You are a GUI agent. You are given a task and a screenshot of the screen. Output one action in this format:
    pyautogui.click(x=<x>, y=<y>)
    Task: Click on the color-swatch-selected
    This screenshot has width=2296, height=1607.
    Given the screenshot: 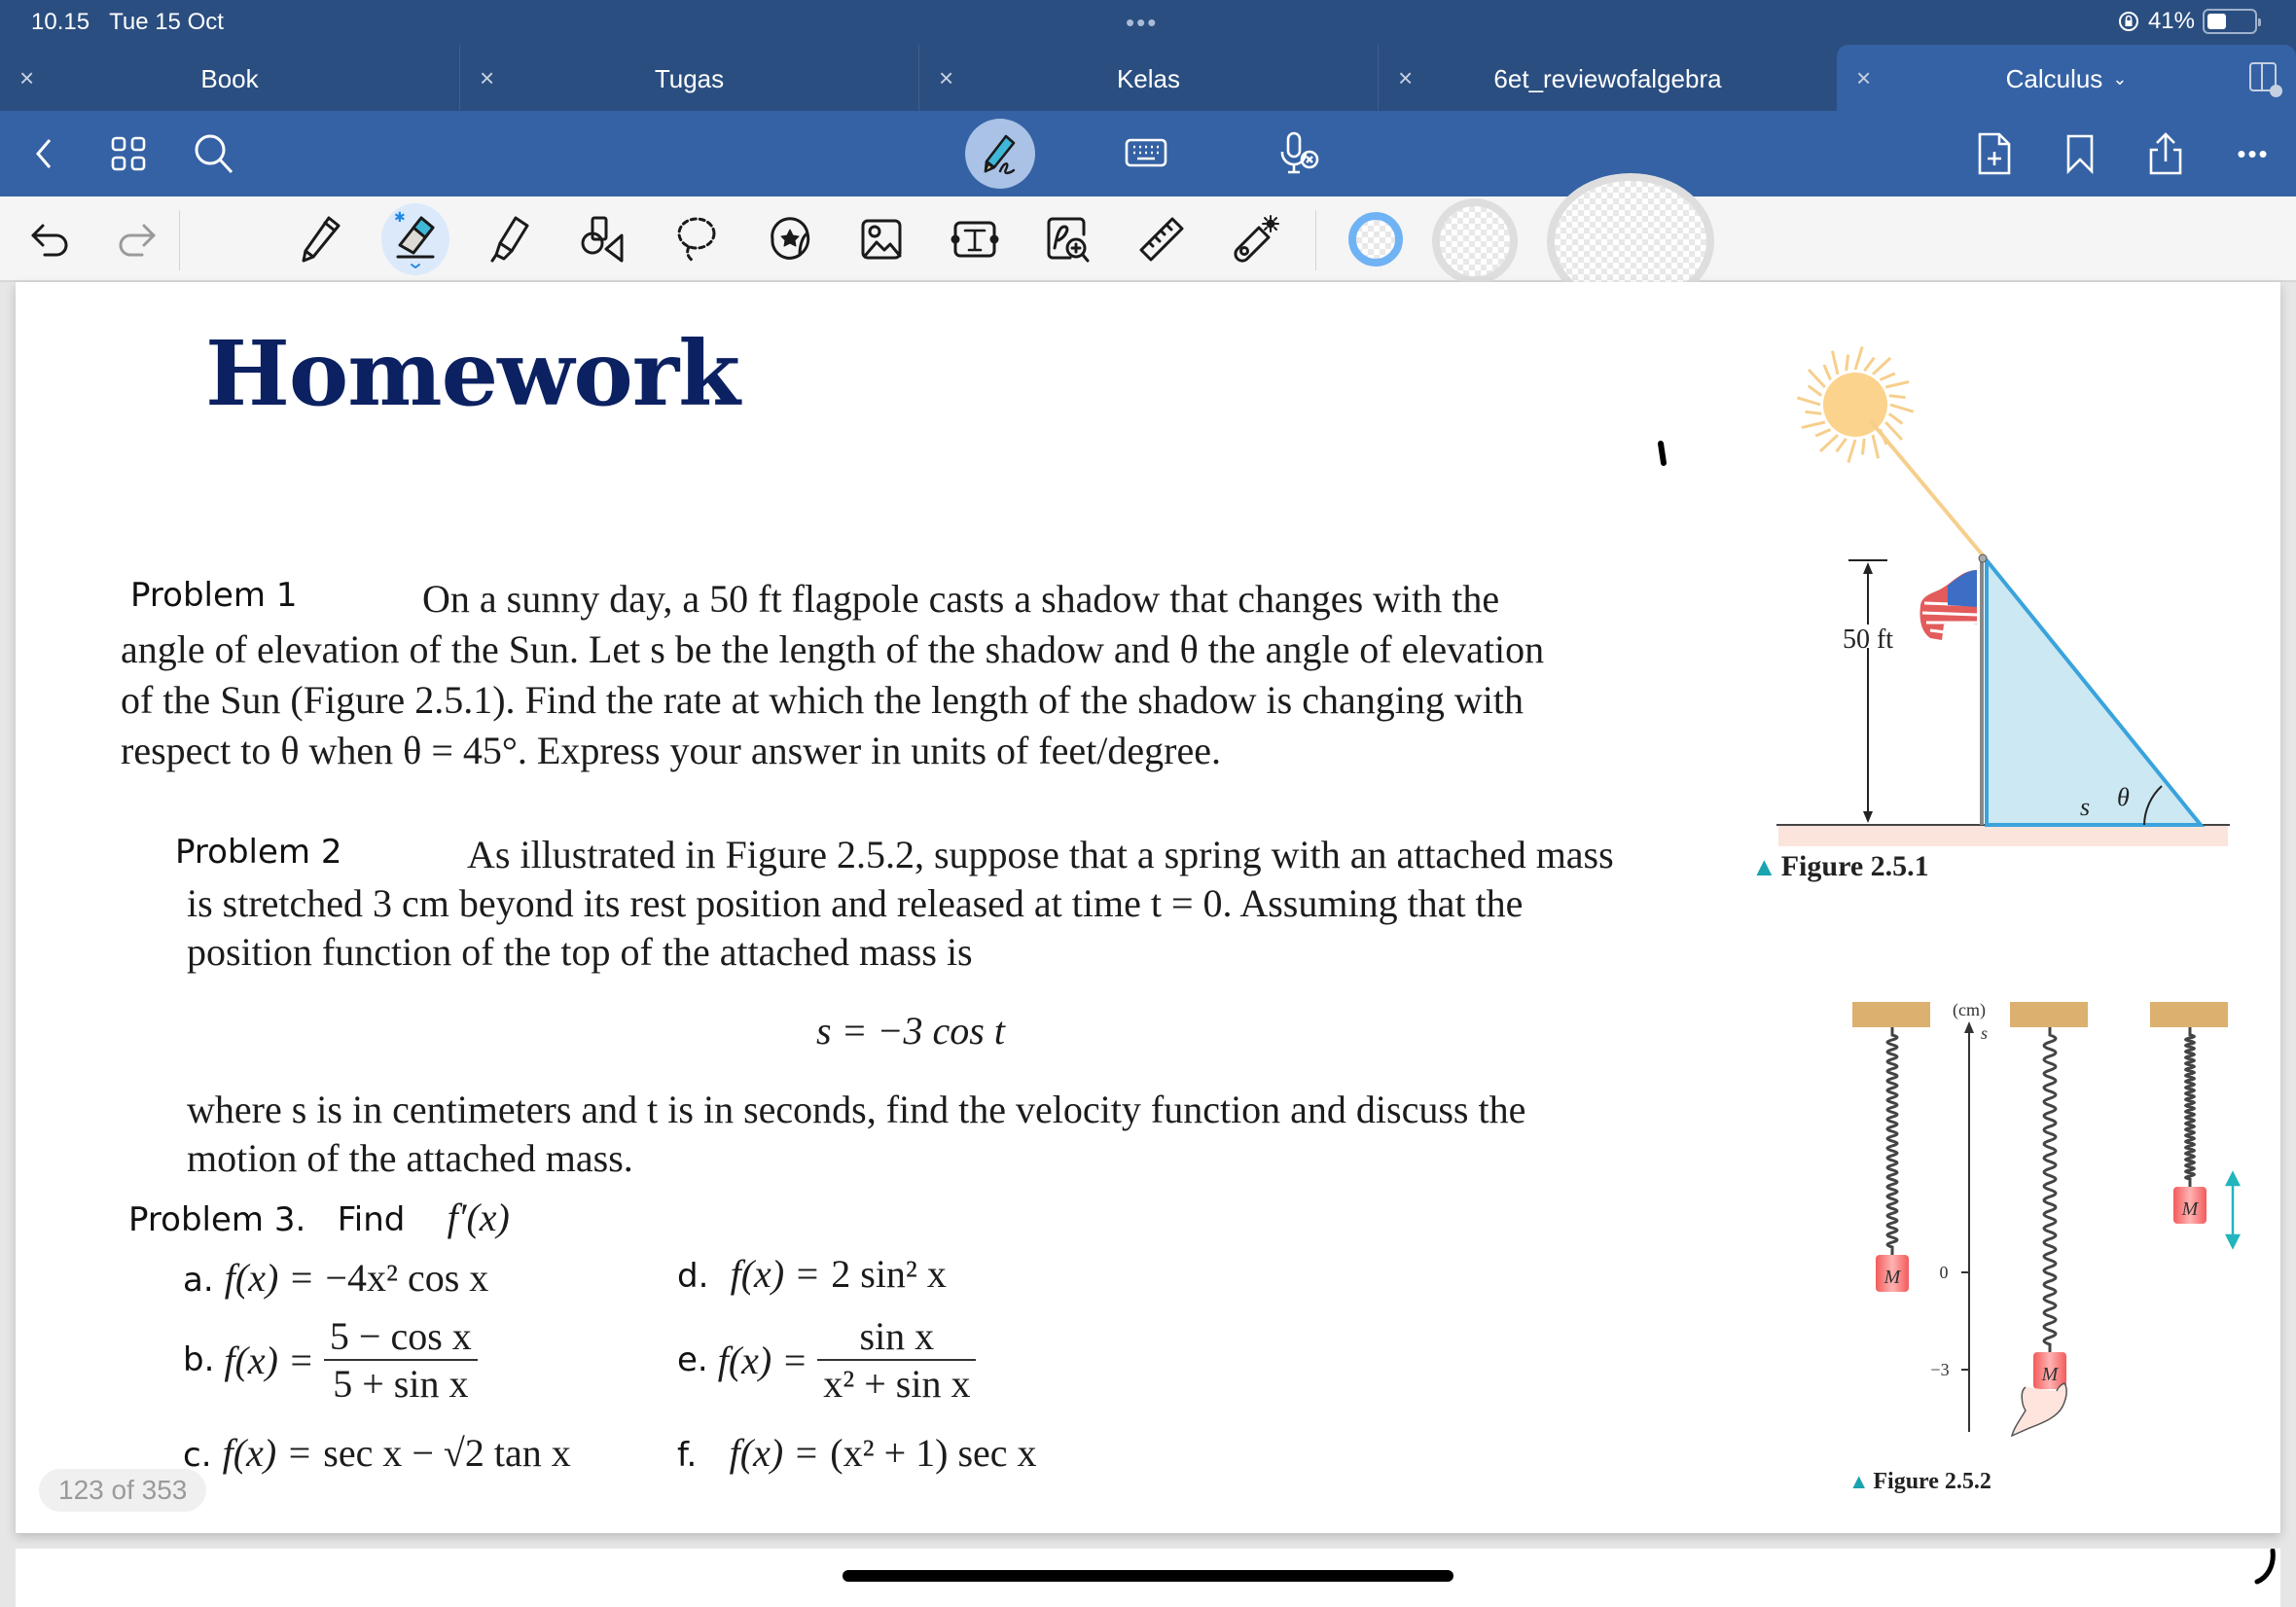 What is the action you would take?
    pyautogui.click(x=1375, y=239)
    